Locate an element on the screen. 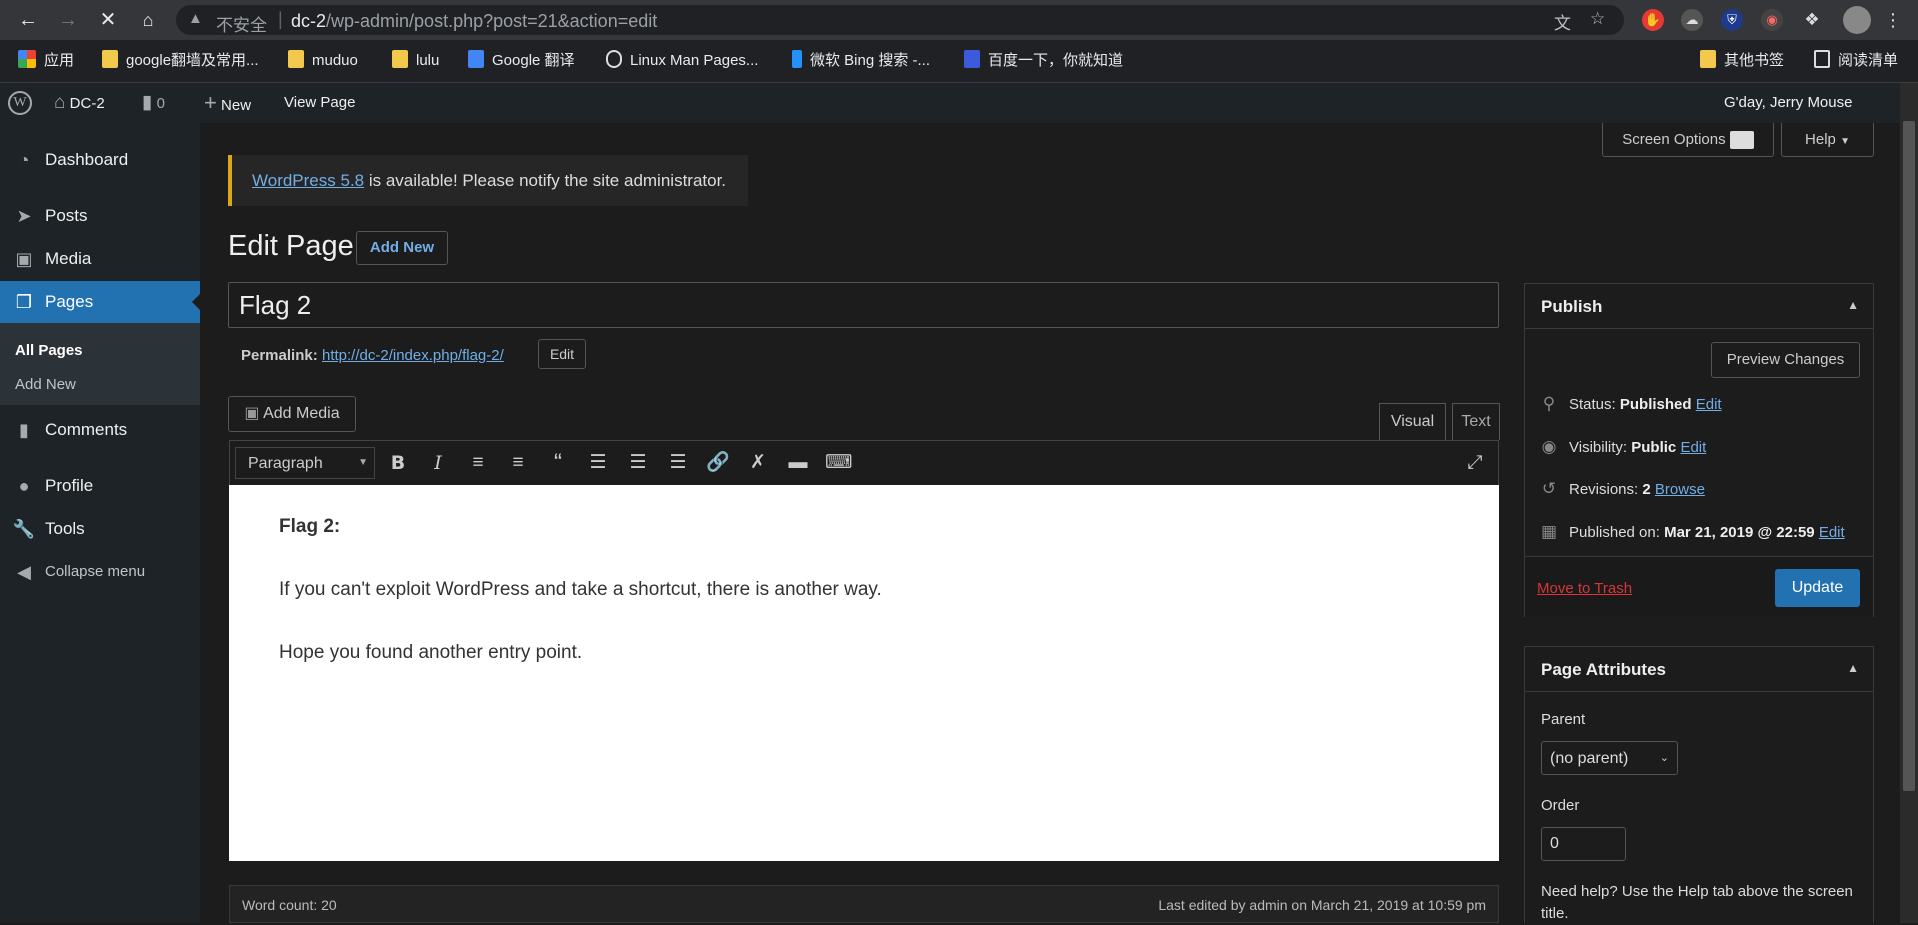 Image resolution: width=1918 pixels, height=925 pixels. add-new-button: Add New is located at coordinates (402, 248).